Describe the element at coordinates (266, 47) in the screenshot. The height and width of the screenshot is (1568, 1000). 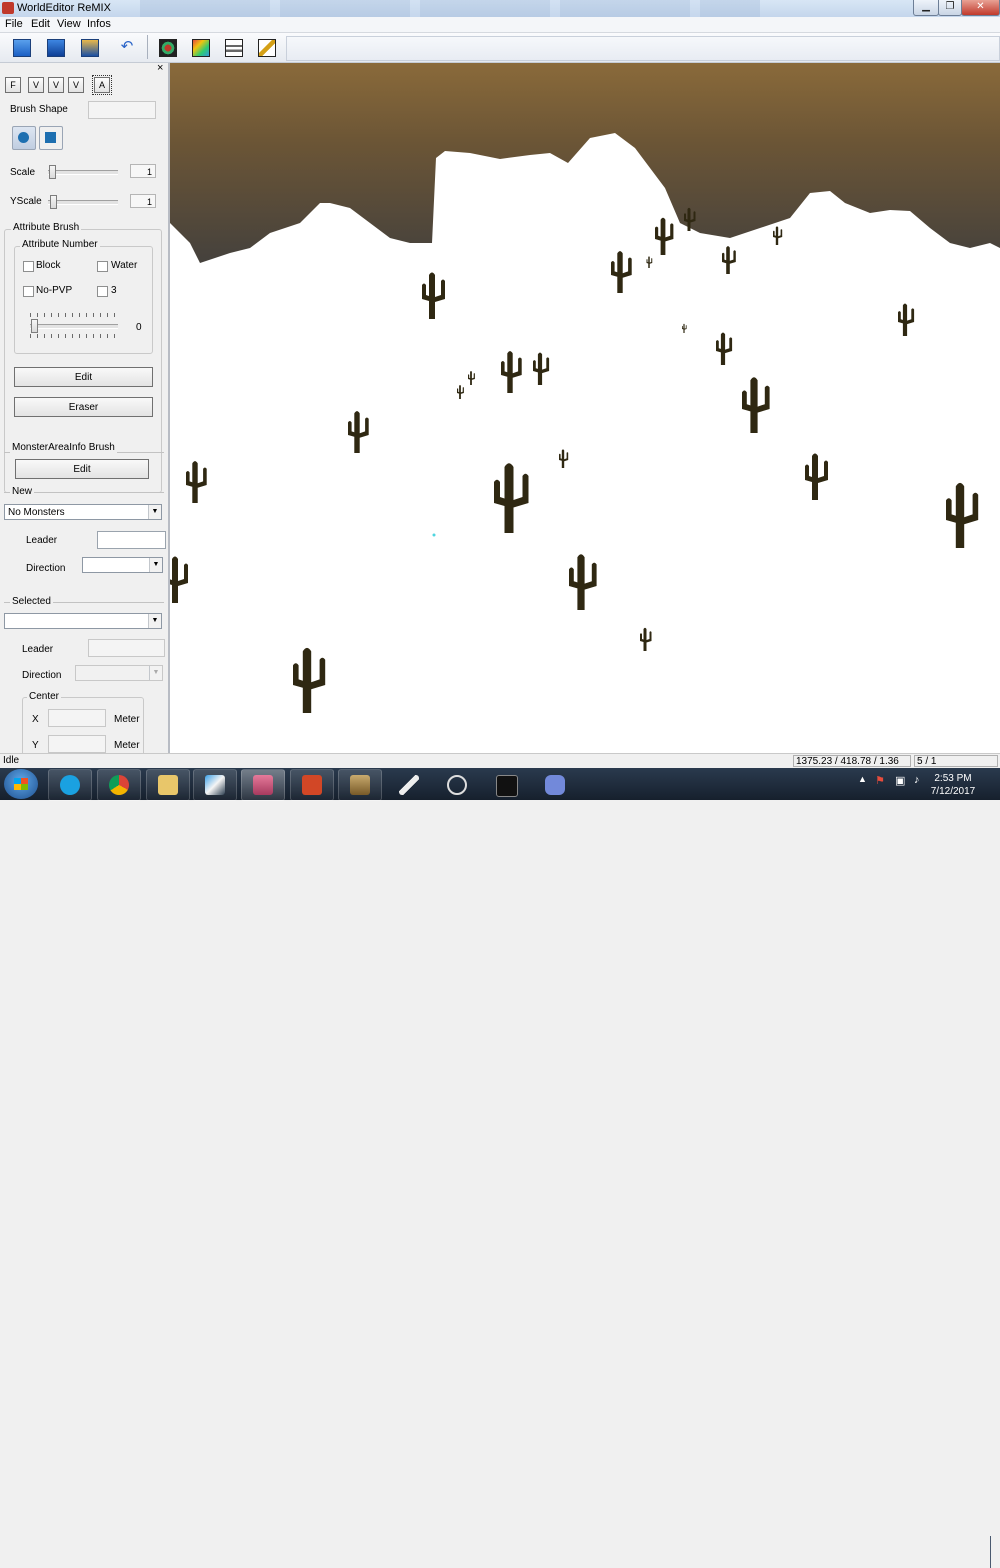
I see `brush-button` at that location.